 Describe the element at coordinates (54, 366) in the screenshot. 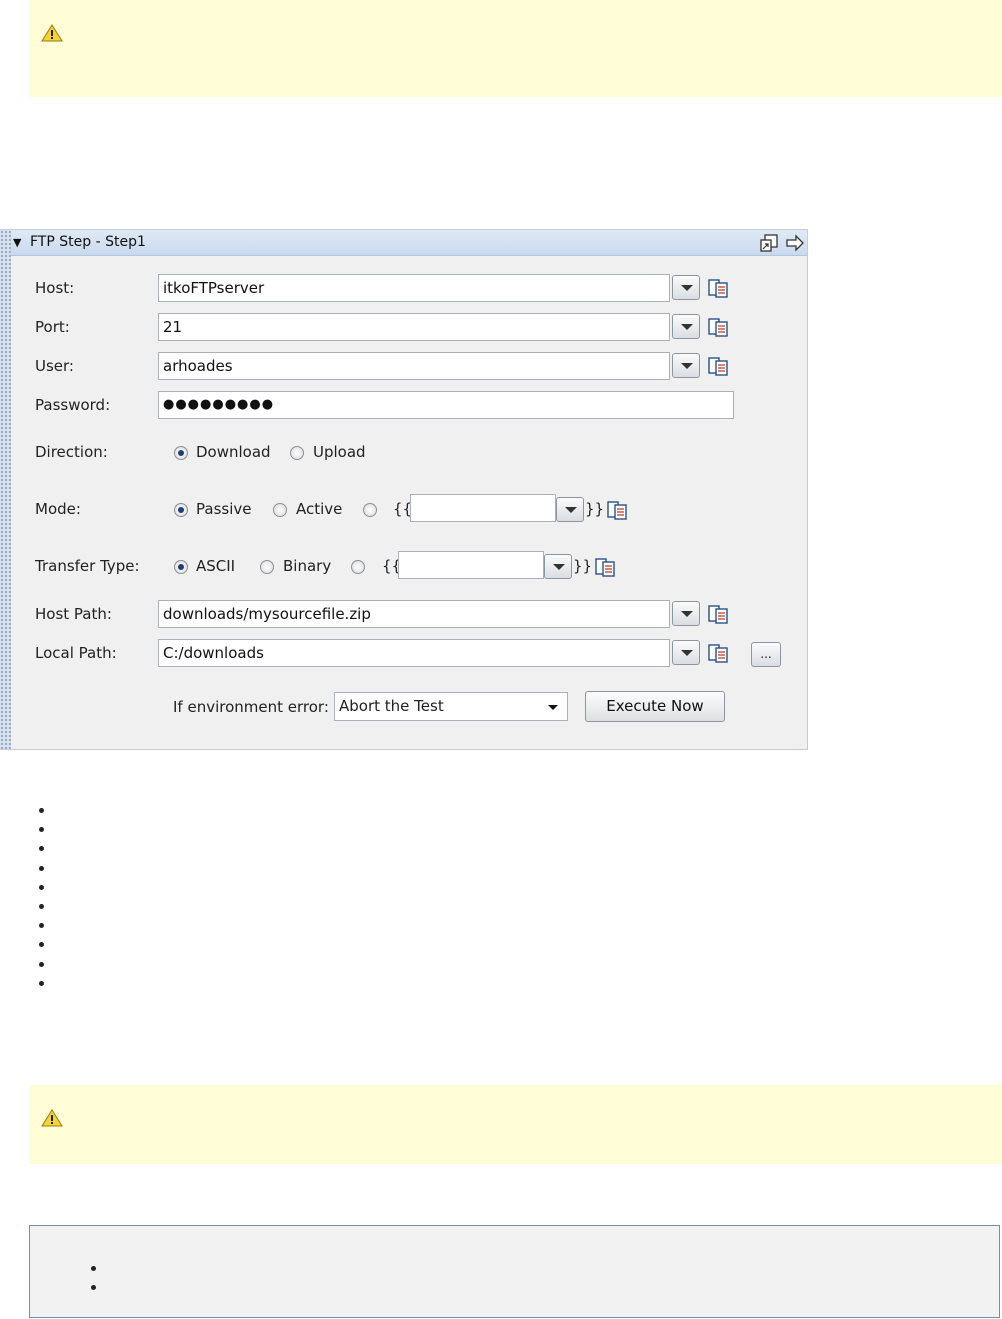

I see `user-label: User:` at that location.